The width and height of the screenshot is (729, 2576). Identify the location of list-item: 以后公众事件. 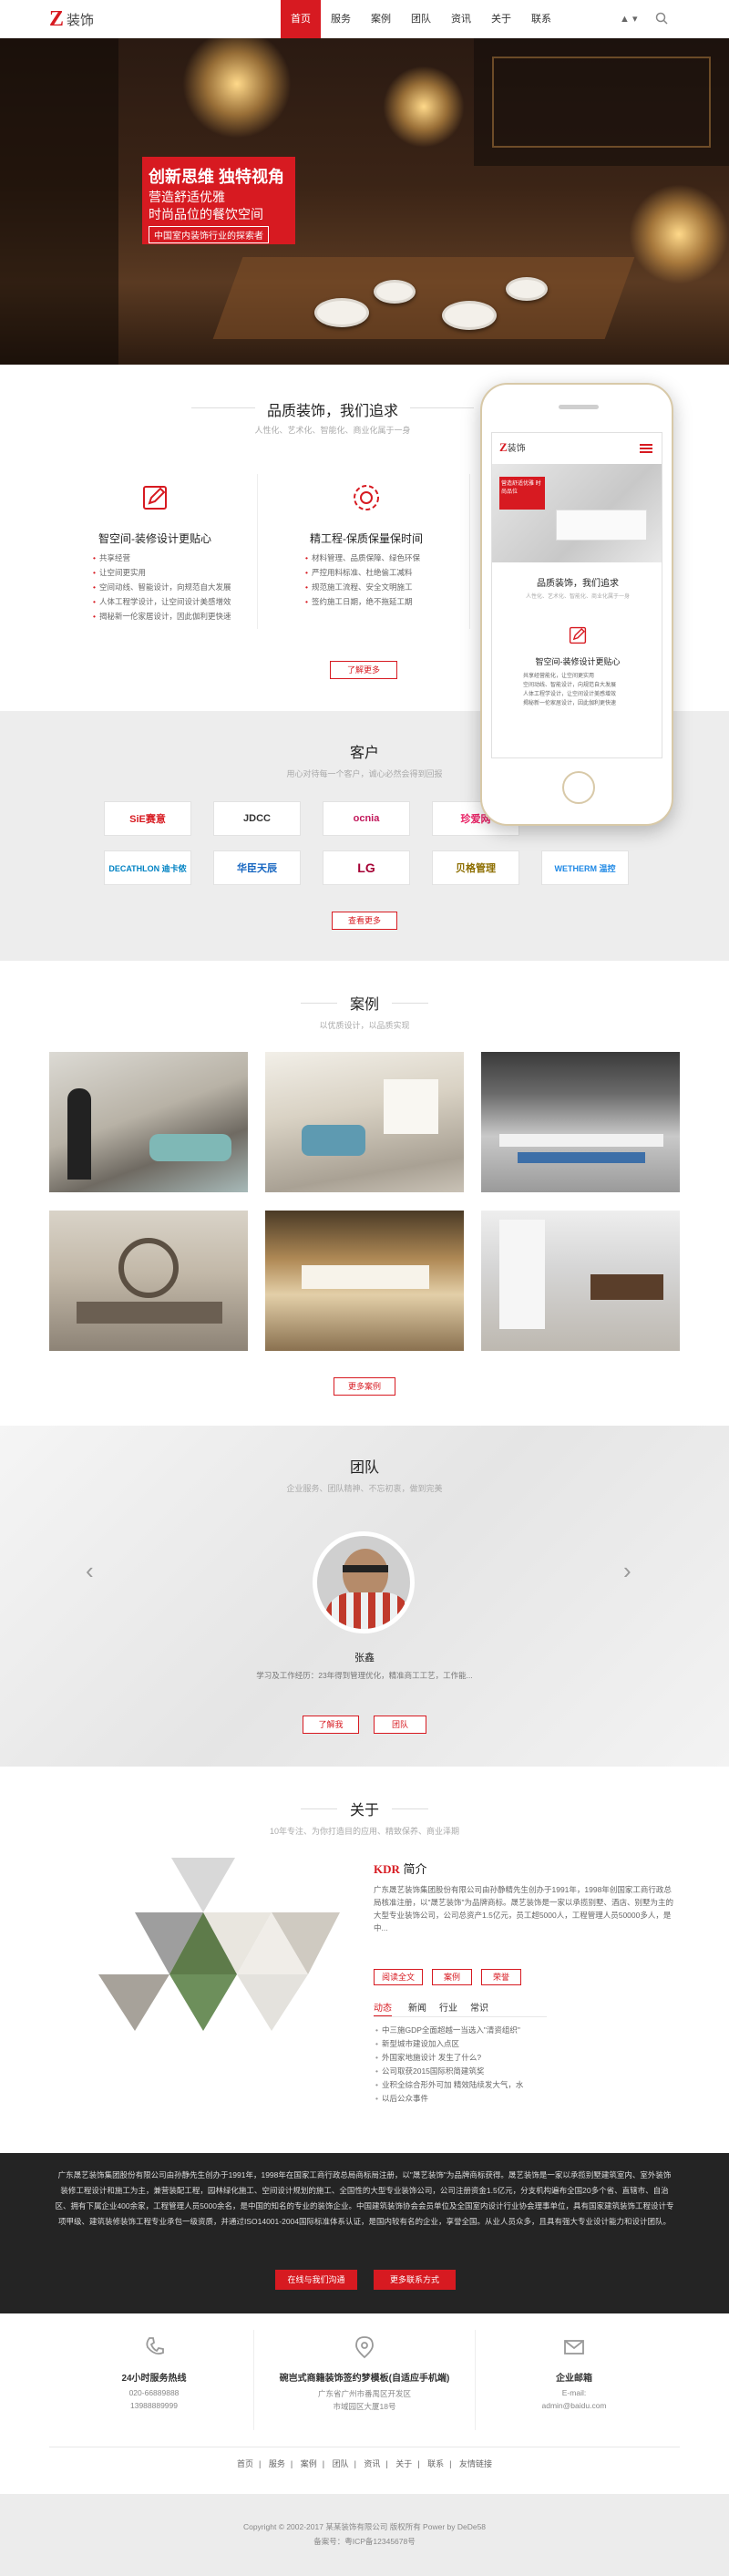
(494, 2099).